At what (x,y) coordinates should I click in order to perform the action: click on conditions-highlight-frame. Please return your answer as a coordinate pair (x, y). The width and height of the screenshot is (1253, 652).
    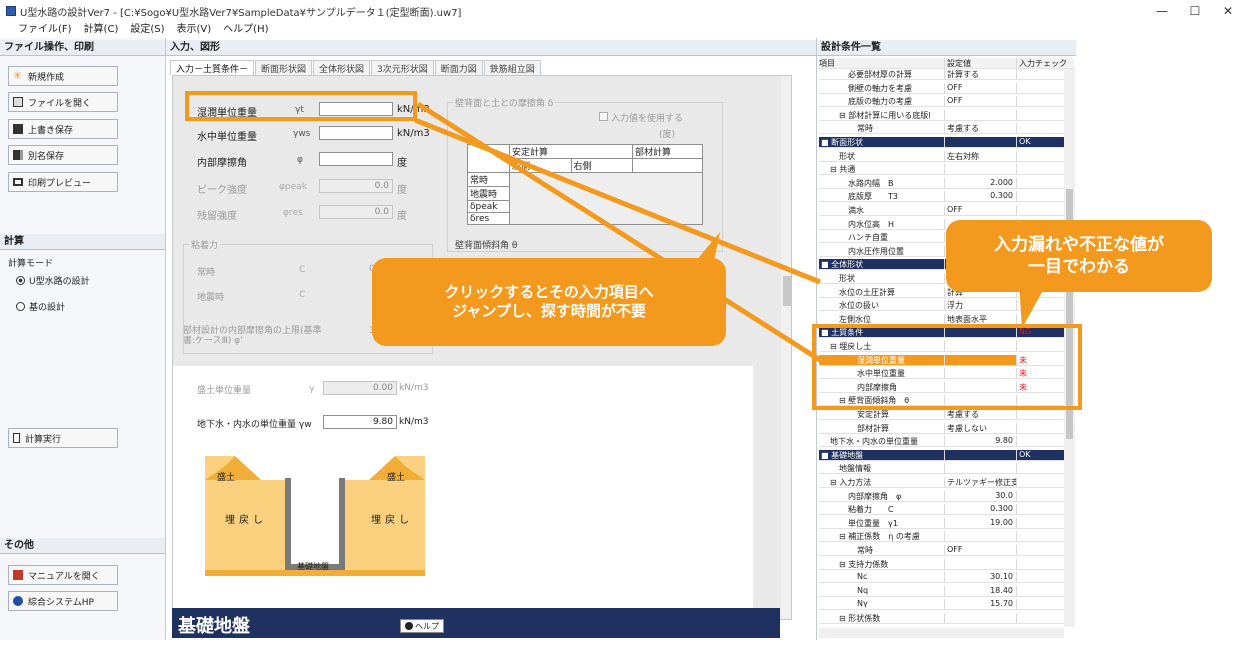
    Looking at the image, I should click on (947, 367).